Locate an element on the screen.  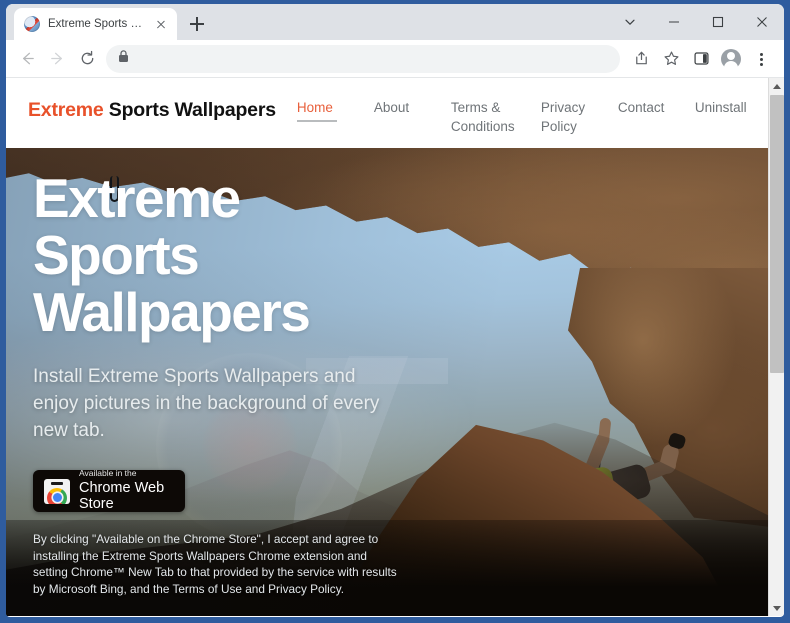
chrome-web-store-button: Available in the Chrome Web Store is located at coordinates (109, 490).